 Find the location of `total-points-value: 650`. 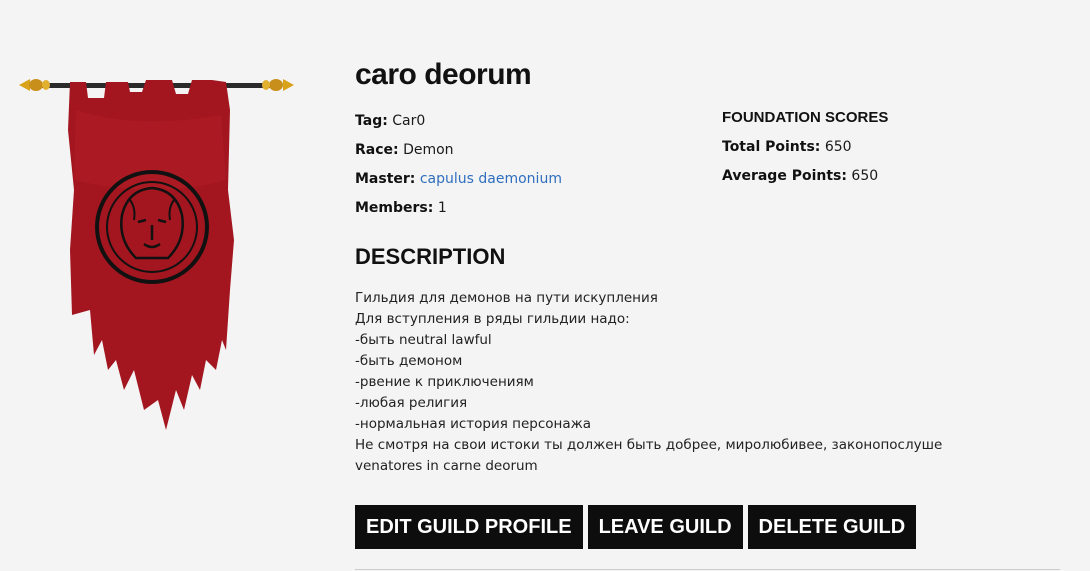

total-points-value: 650 is located at coordinates (838, 147).